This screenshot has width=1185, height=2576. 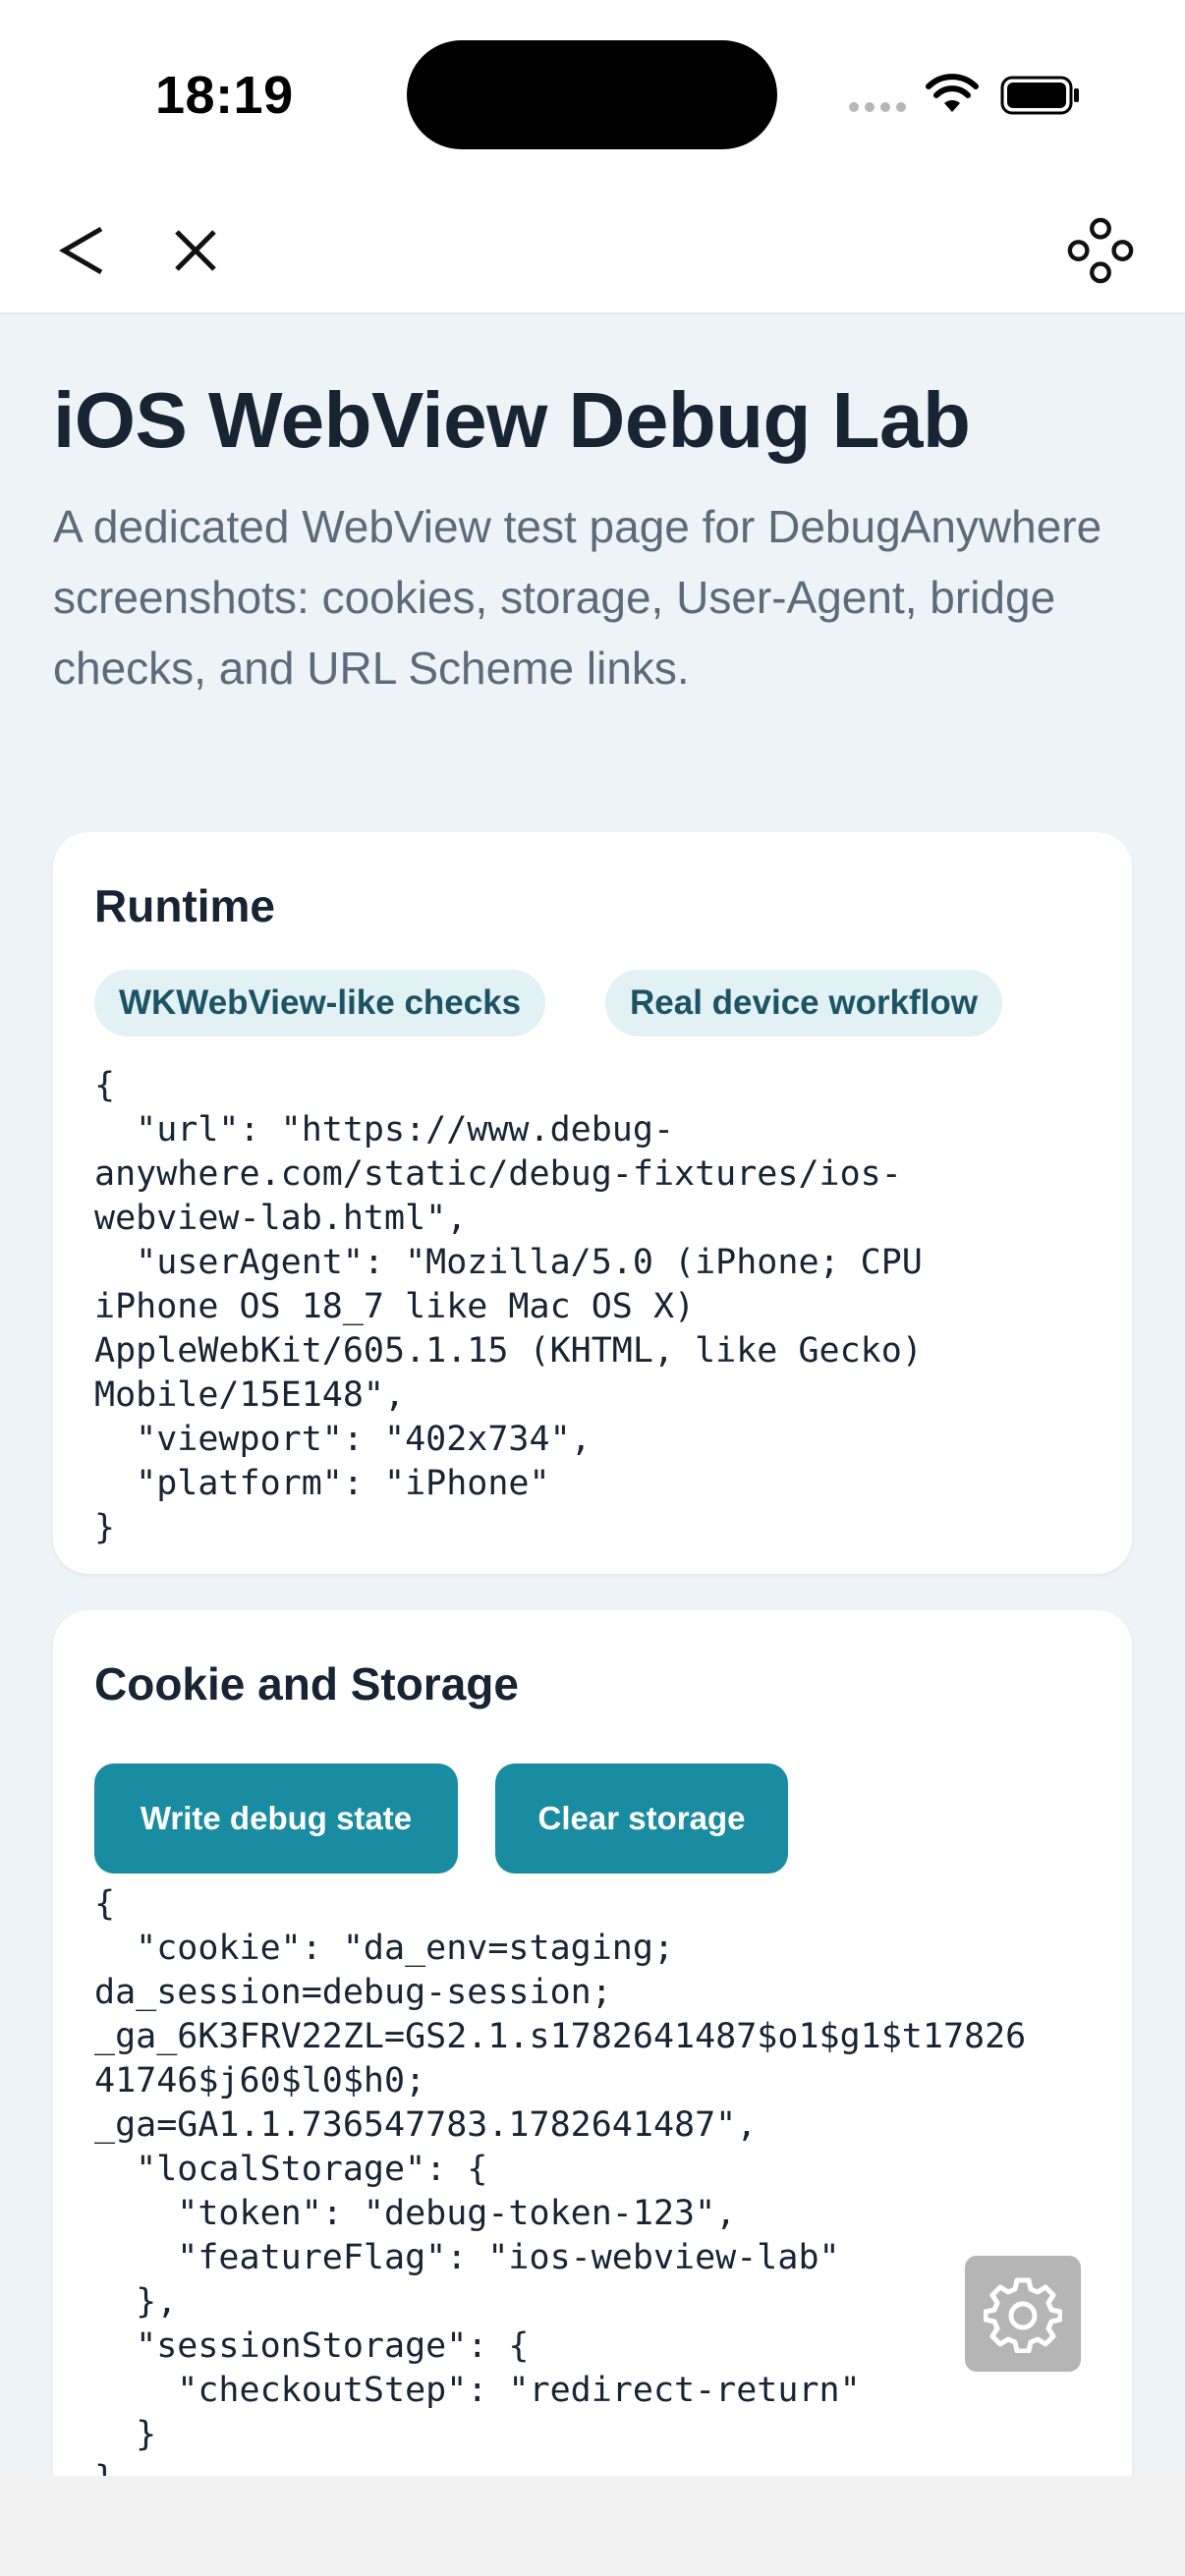 I want to click on bottom-toolbar, so click(x=592, y=2526).